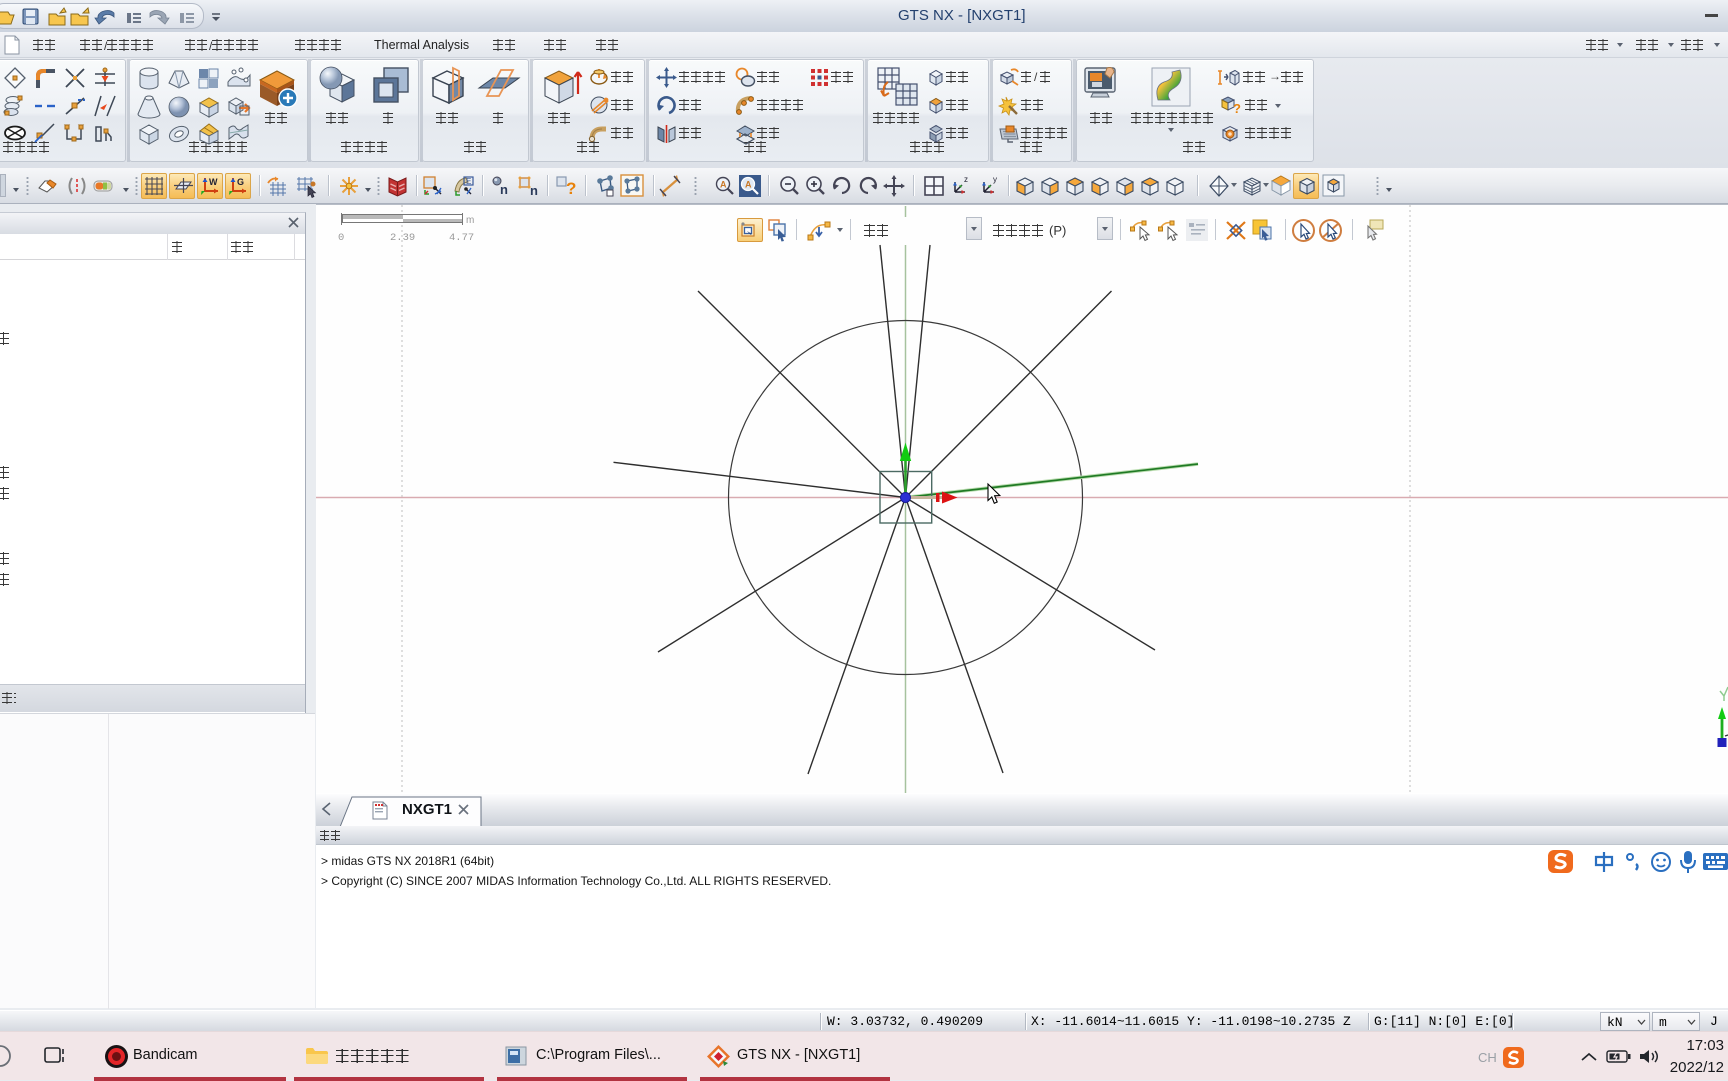  I want to click on svg-text: y, so click(995, 179).